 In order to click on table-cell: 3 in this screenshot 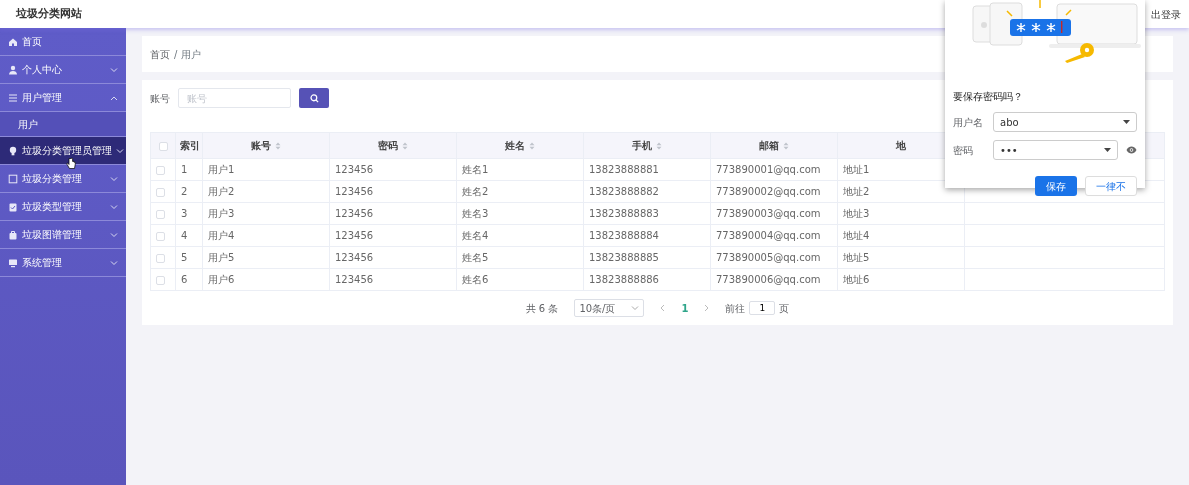, I will do `click(189, 213)`.